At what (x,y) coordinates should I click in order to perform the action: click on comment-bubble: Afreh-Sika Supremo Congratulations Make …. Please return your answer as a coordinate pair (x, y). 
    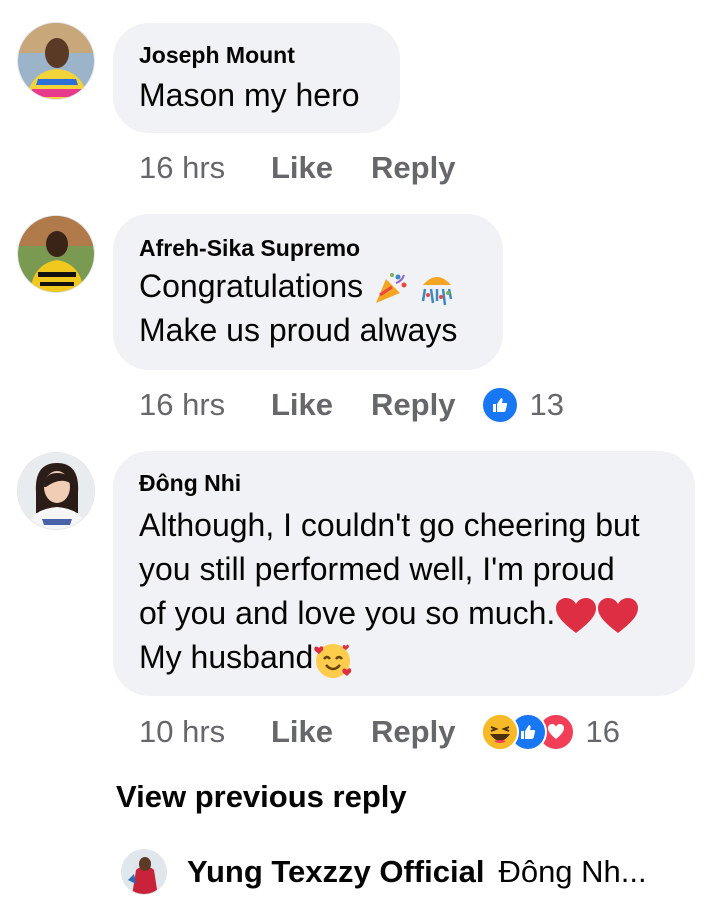
    Looking at the image, I should click on (308, 292).